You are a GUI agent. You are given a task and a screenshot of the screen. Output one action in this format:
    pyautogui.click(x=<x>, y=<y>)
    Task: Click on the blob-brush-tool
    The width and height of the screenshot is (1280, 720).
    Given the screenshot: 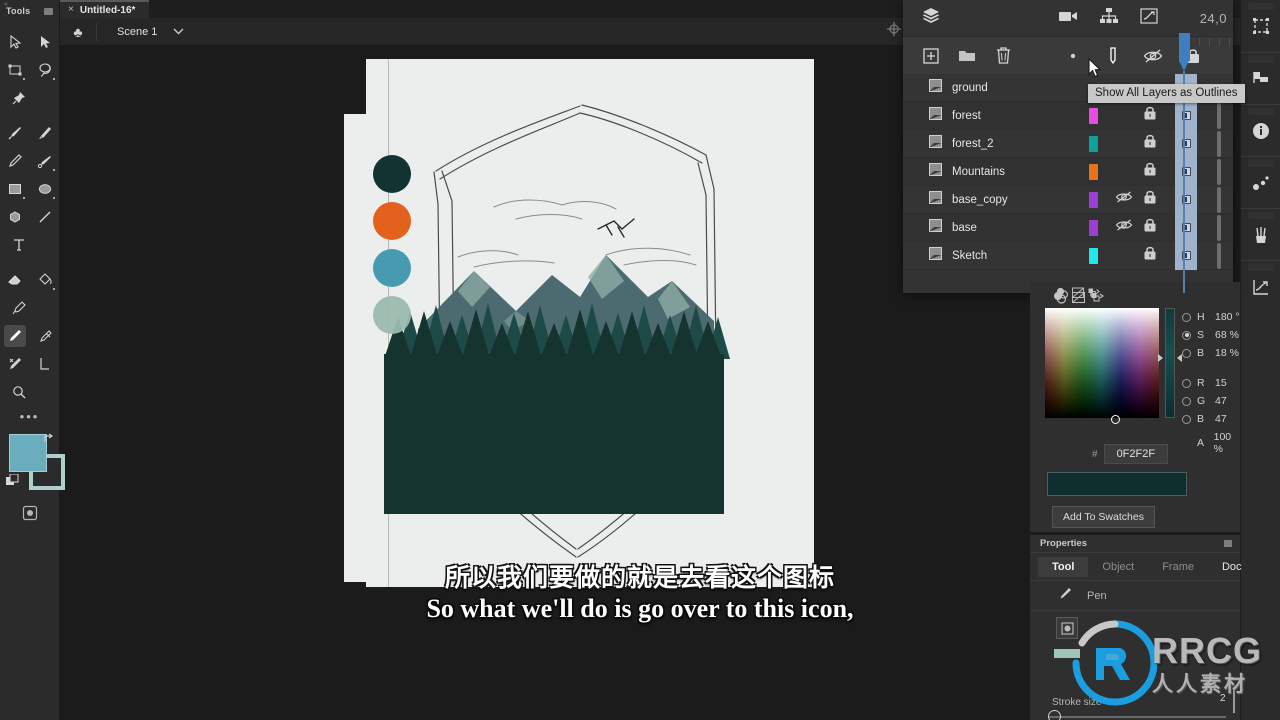 What is the action you would take?
    pyautogui.click(x=45, y=161)
    